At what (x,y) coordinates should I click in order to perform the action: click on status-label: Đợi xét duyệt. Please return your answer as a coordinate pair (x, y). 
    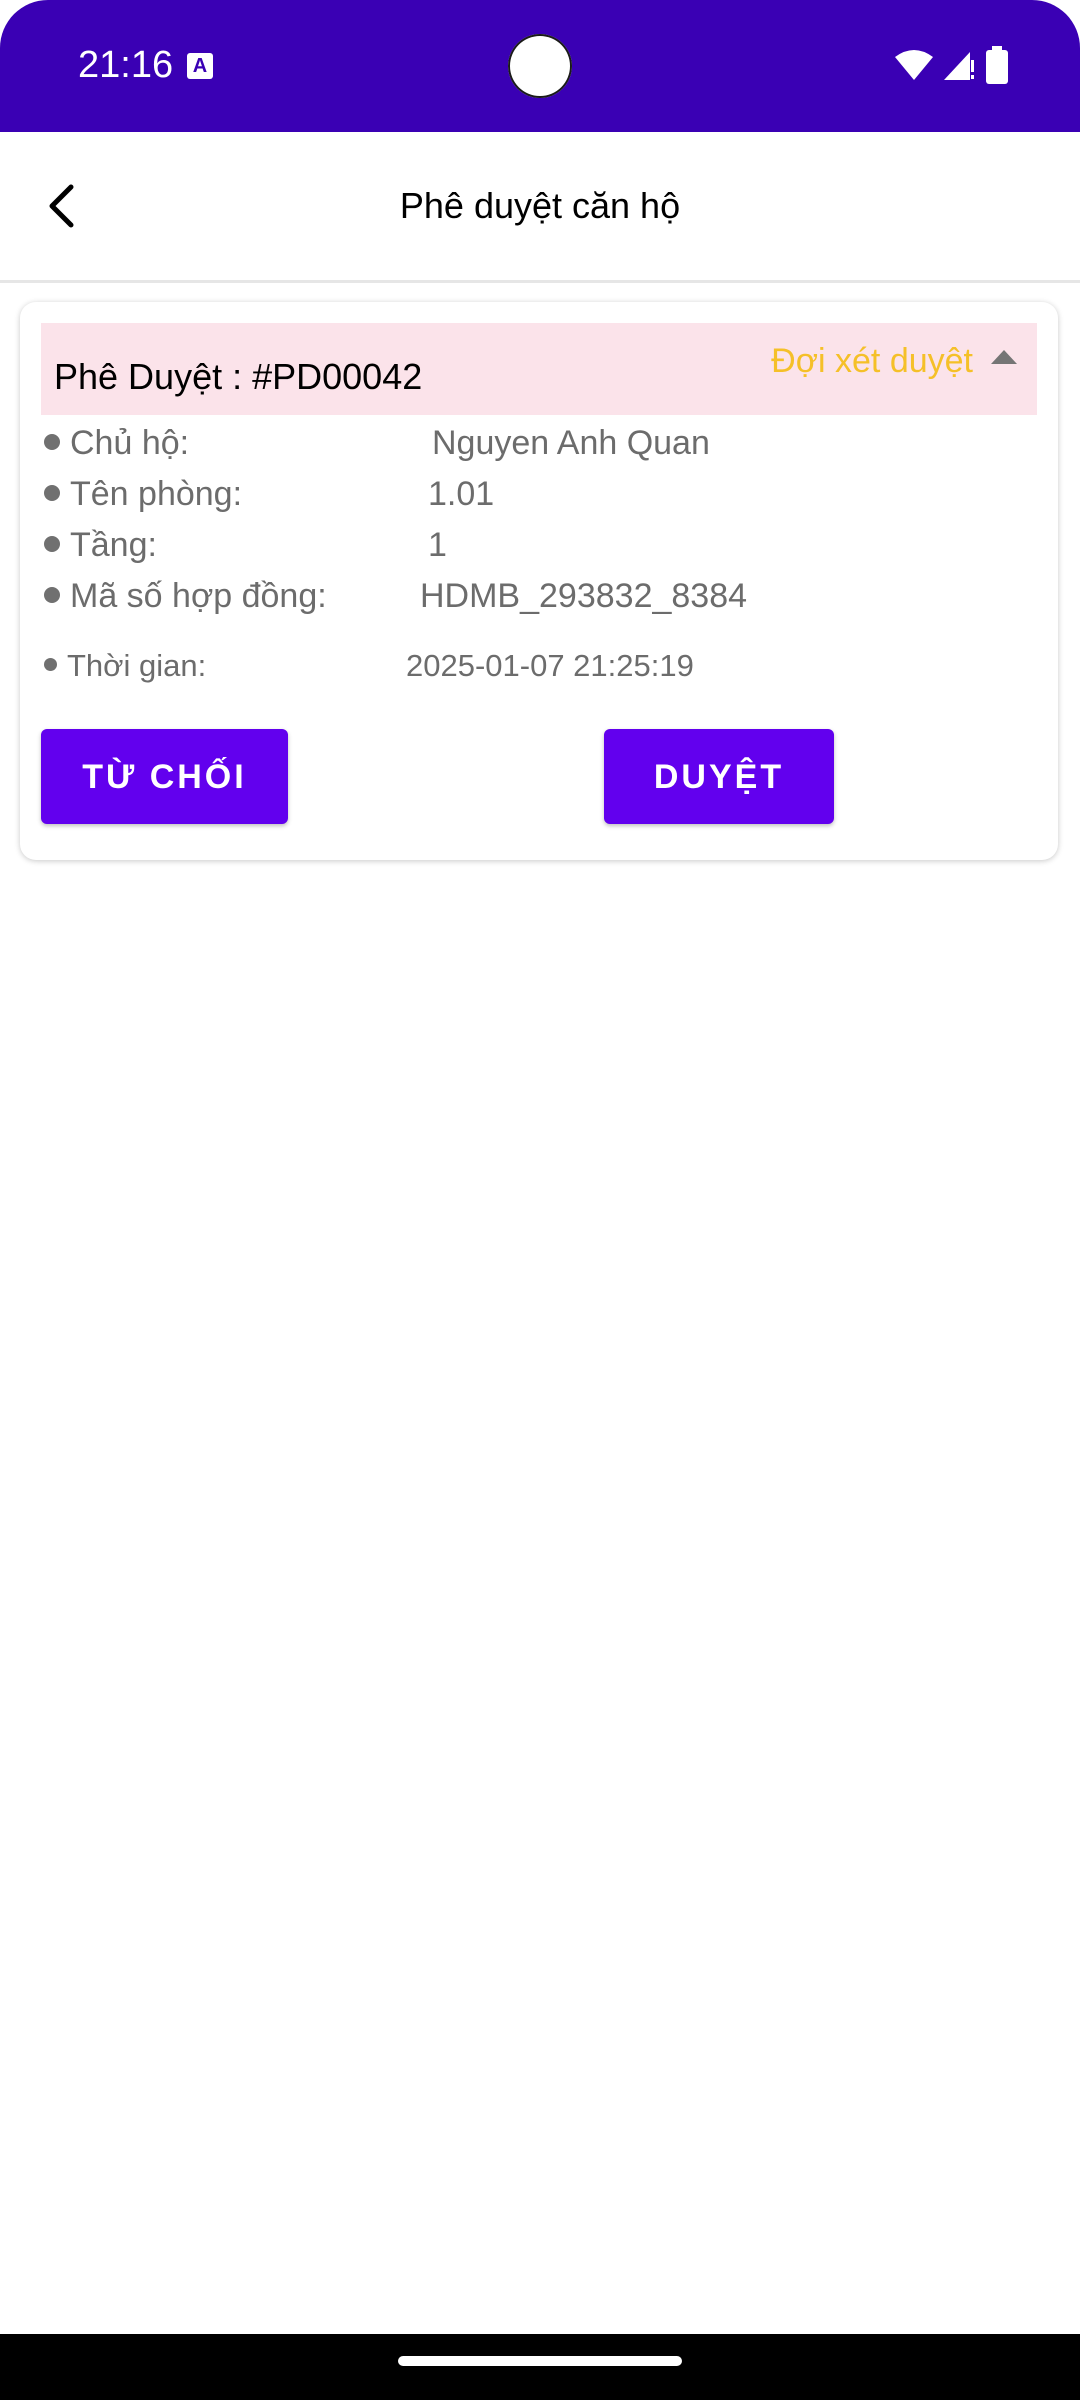
    Looking at the image, I should click on (872, 361).